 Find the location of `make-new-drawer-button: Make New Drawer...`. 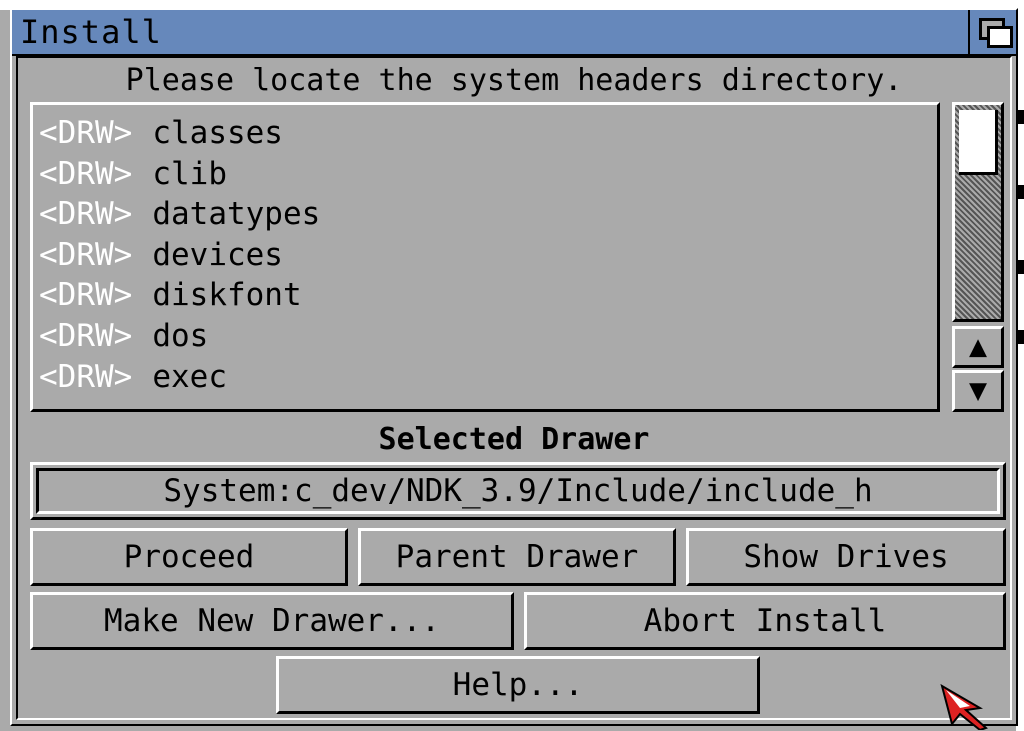

make-new-drawer-button: Make New Drawer... is located at coordinates (272, 621).